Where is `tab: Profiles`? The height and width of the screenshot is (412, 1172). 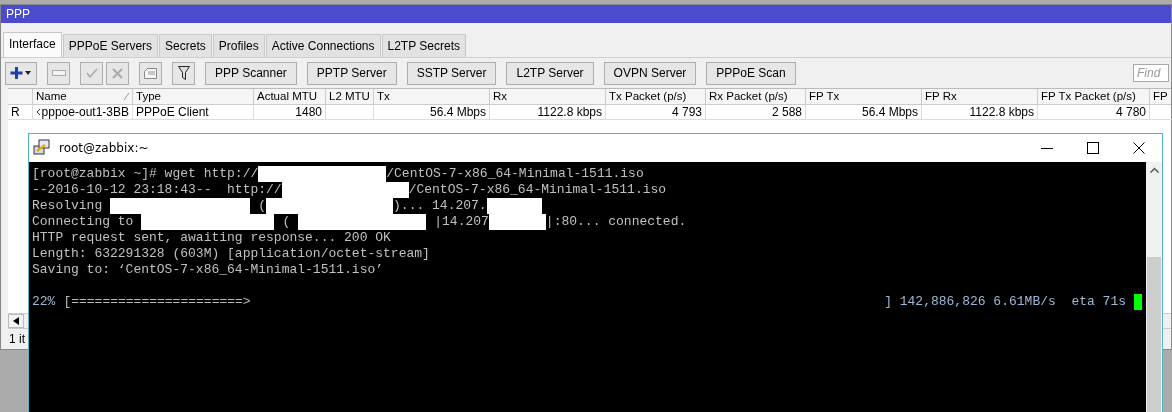 tab: Profiles is located at coordinates (238, 45).